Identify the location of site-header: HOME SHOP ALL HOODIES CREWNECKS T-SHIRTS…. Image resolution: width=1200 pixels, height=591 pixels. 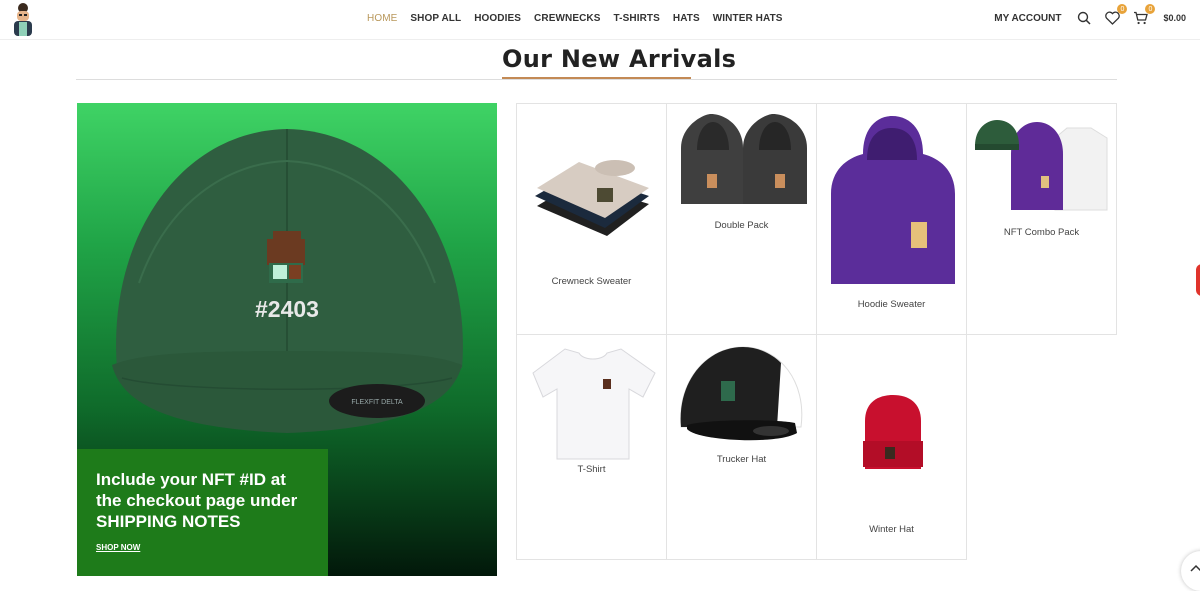
(600, 20).